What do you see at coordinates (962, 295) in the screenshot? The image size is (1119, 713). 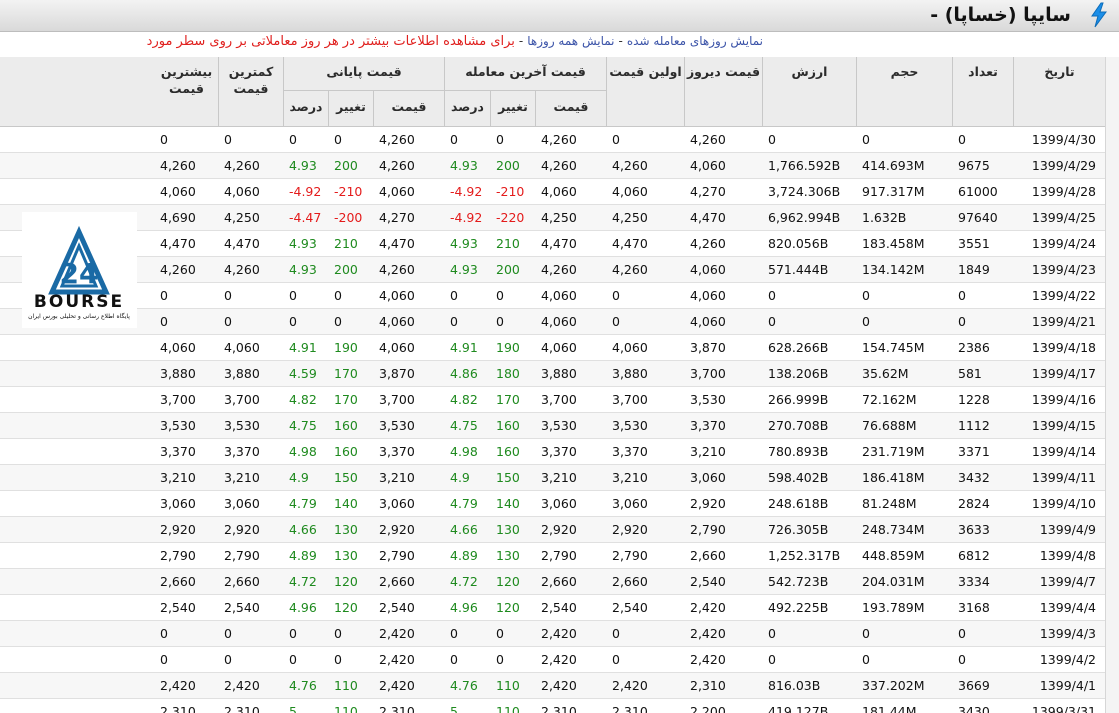 I see `cell-count: 0` at bounding box center [962, 295].